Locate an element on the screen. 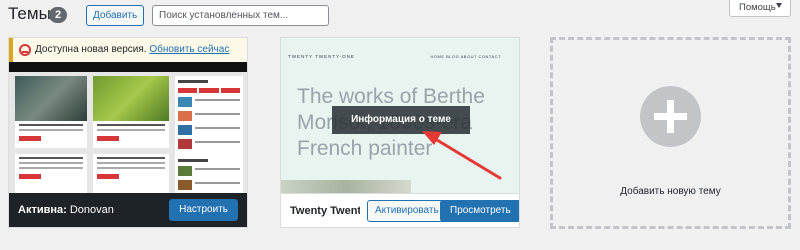 Image resolution: width=800 pixels, height=250 pixels. help-tab-label: Помощь is located at coordinates (757, 7).